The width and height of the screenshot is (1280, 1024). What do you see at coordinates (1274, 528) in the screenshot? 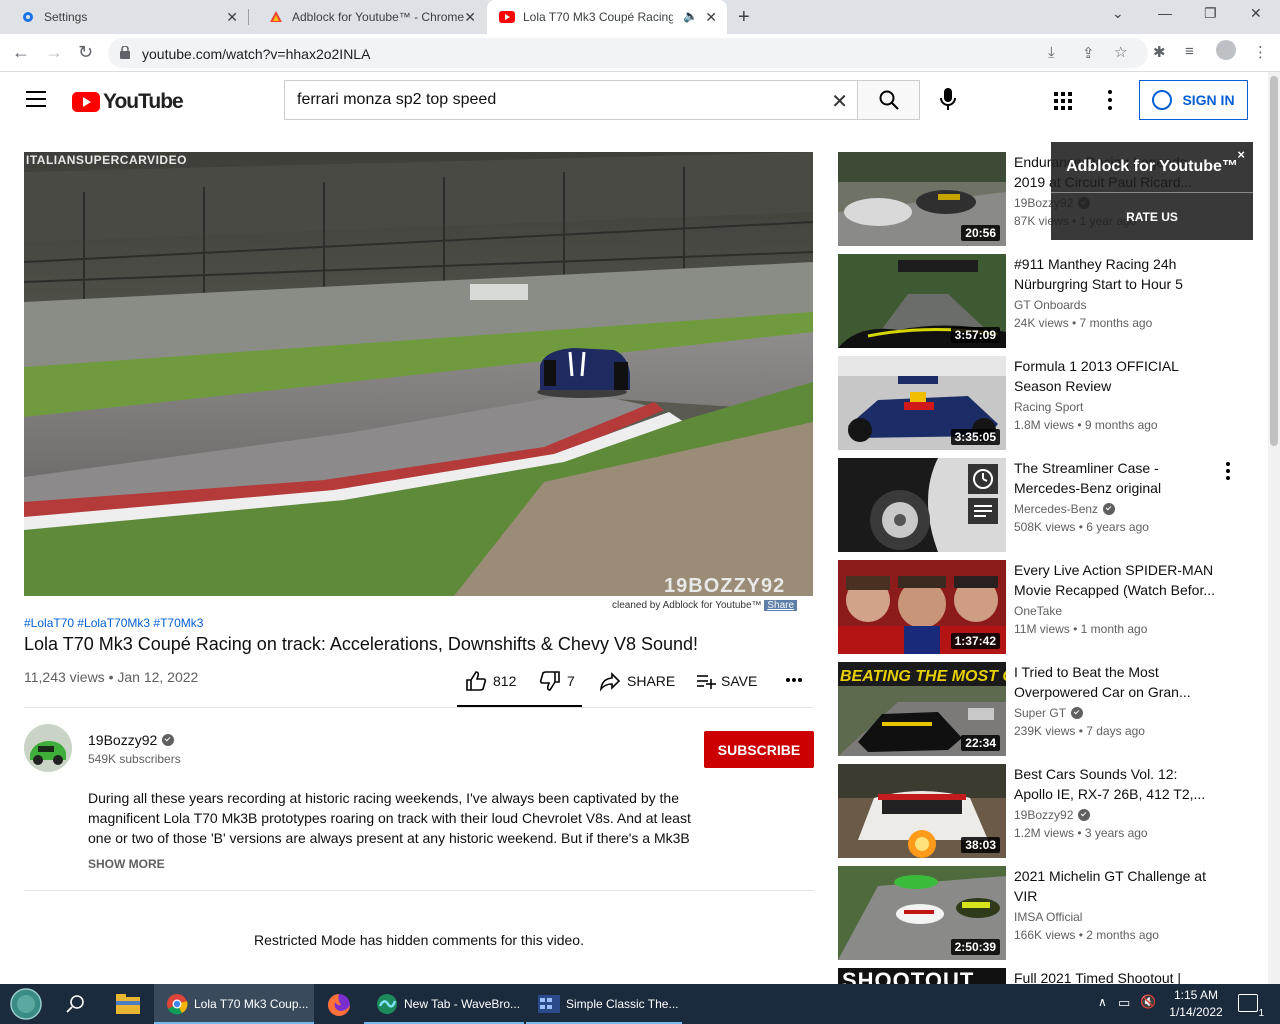
I see `page-scrollbar` at bounding box center [1274, 528].